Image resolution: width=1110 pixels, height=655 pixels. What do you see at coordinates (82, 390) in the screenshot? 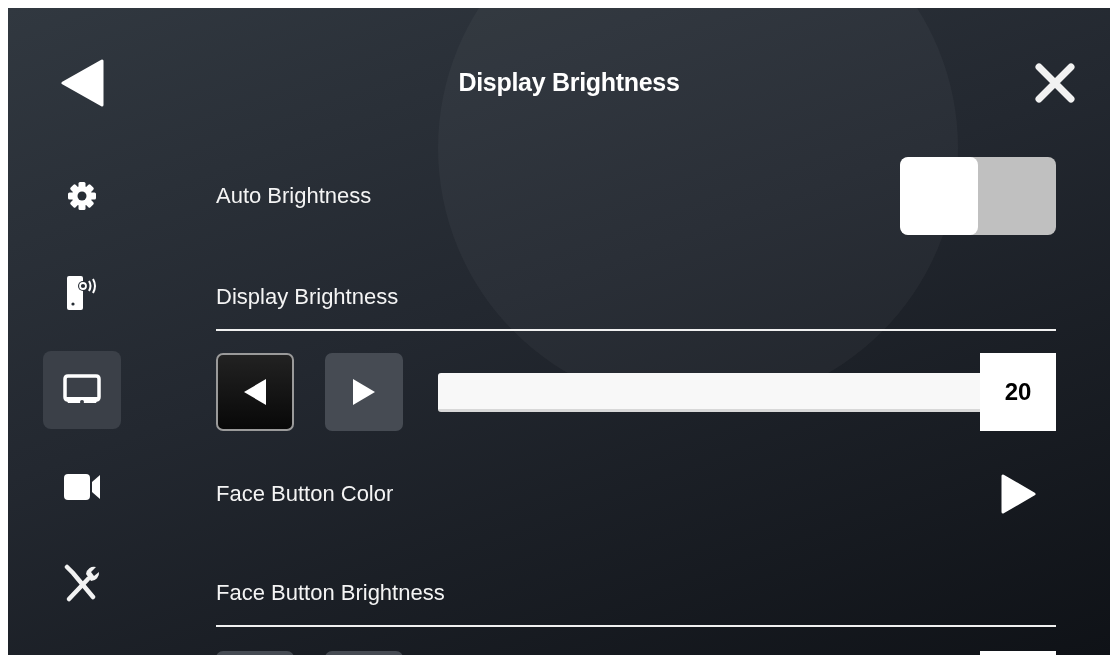
I see `sidebar-item` at bounding box center [82, 390].